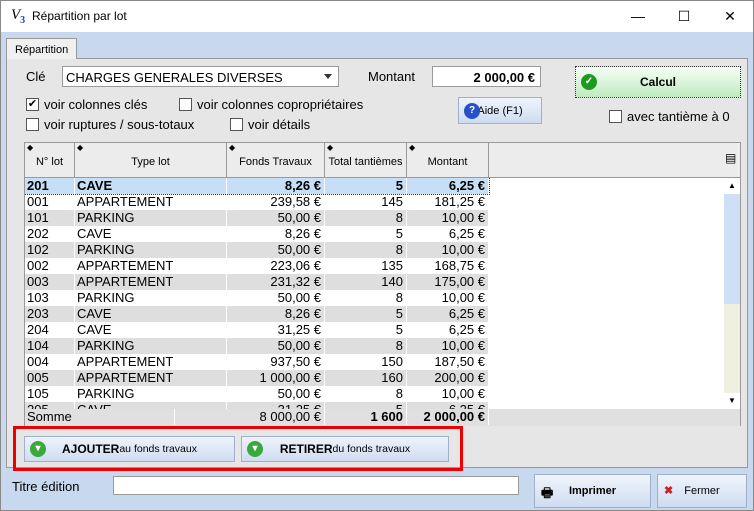 This screenshot has height=511, width=754. I want to click on cle-dropdown: CHARGES GENERALES DIVERSES, so click(200, 76).